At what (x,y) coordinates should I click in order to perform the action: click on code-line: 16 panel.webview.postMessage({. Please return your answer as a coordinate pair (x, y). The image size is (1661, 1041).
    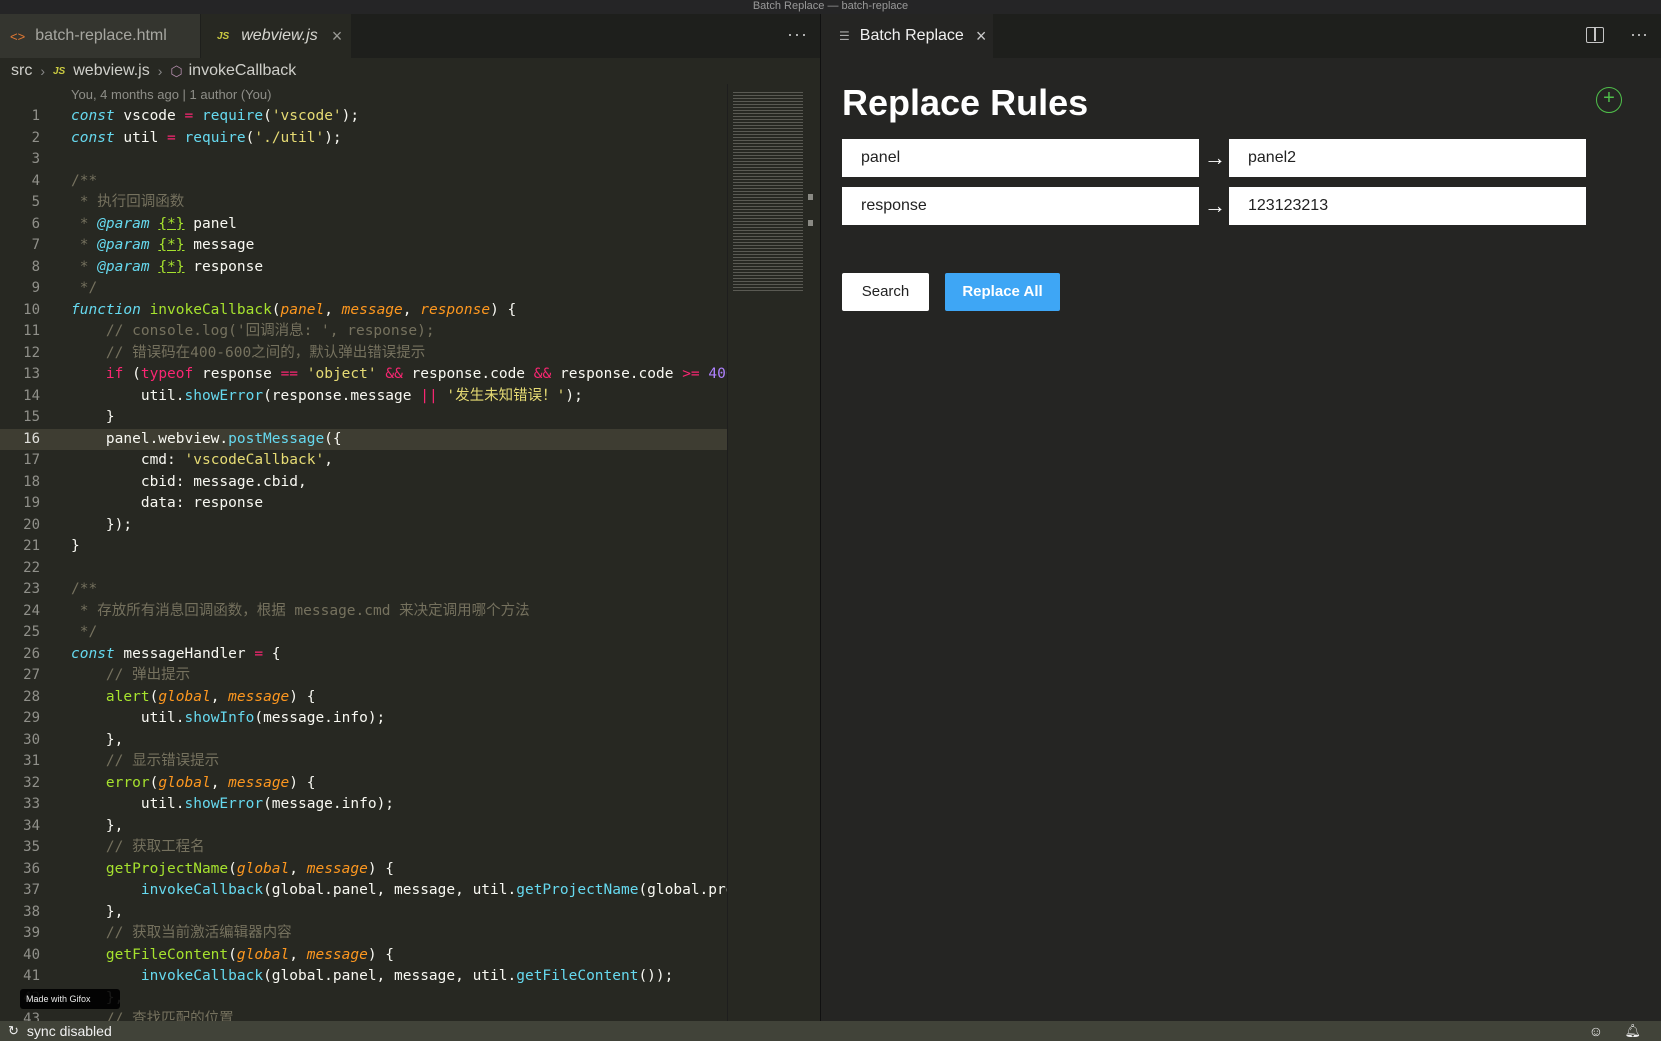
    Looking at the image, I should click on (363, 439).